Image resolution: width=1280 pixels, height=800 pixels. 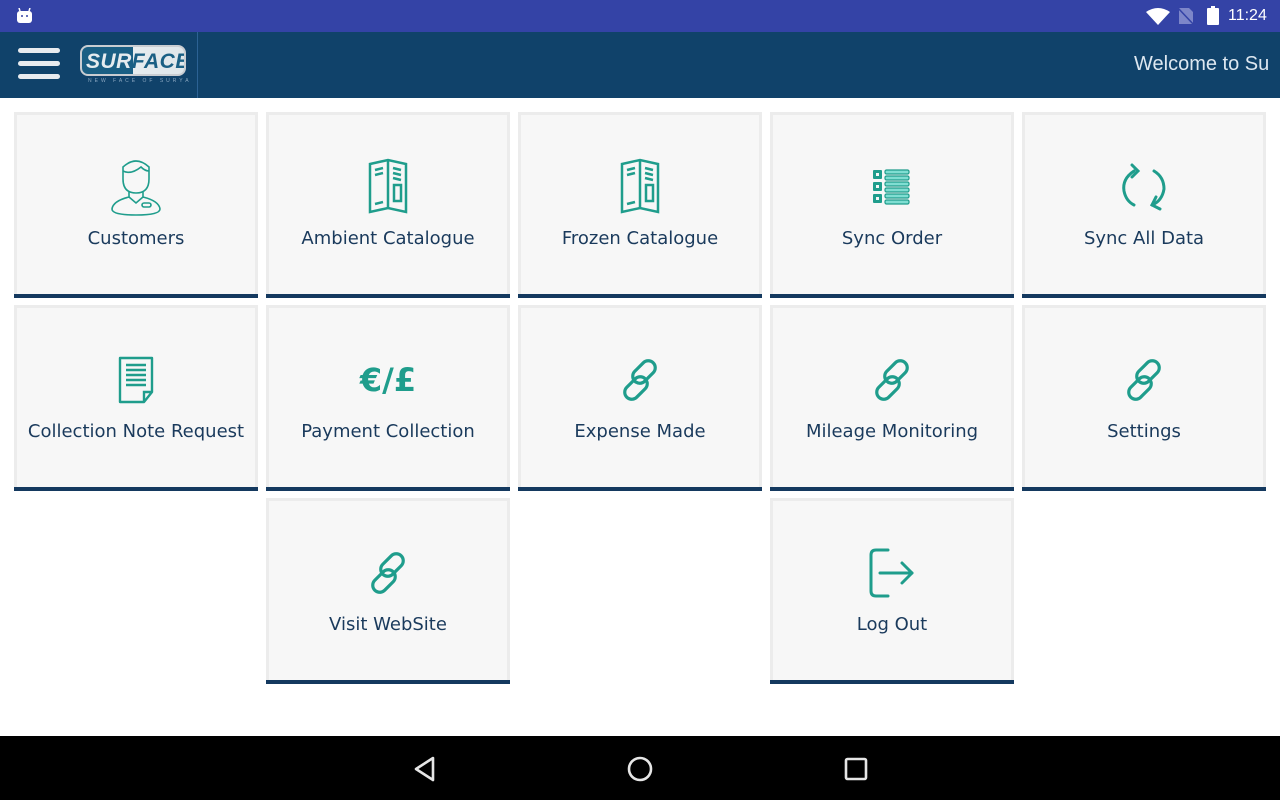 I want to click on tile-expense-made: Expense Made, so click(x=640, y=398).